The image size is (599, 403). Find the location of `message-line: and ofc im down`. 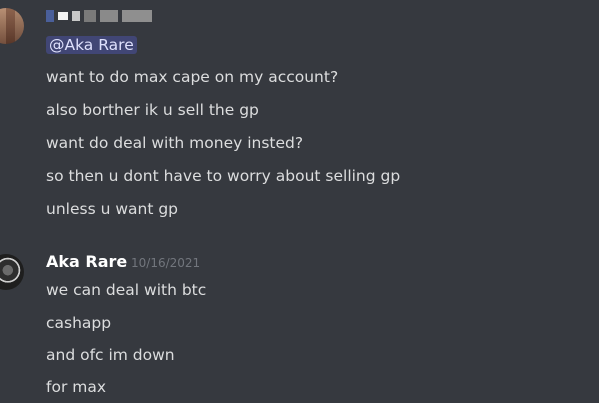

message-line: and ofc im down is located at coordinates (110, 355).